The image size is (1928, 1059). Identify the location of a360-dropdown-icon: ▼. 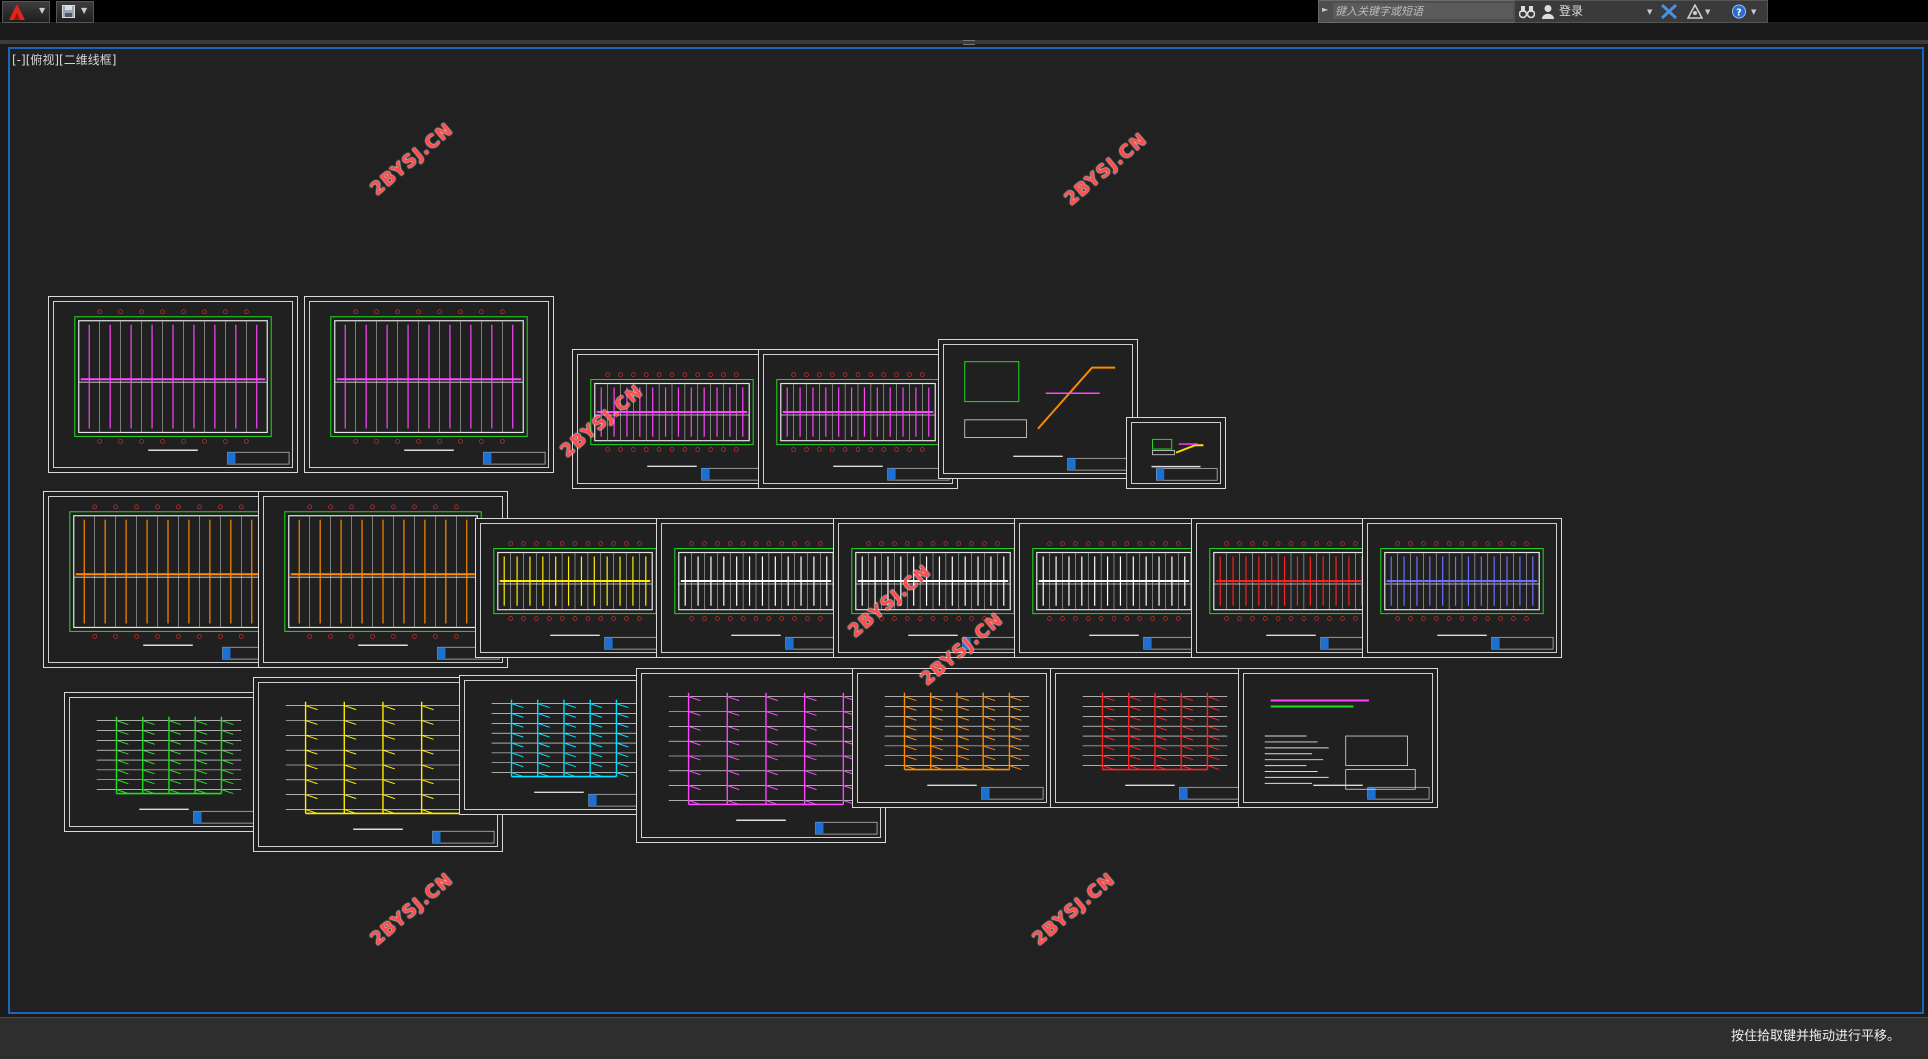
(1707, 12).